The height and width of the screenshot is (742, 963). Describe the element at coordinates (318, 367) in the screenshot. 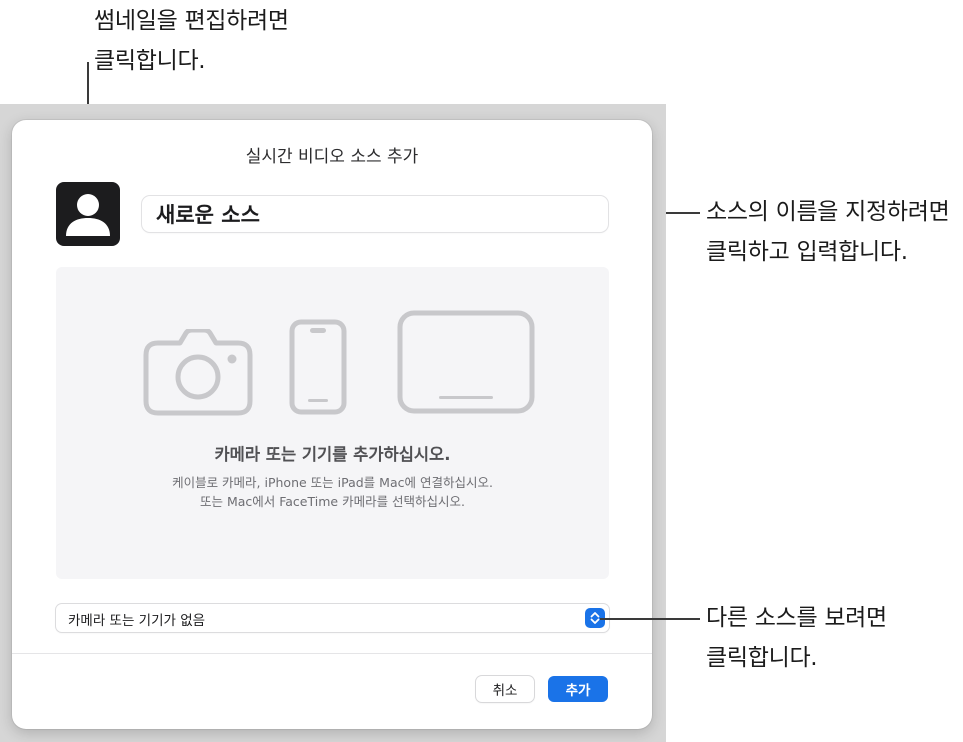

I see `iphone-icon` at that location.